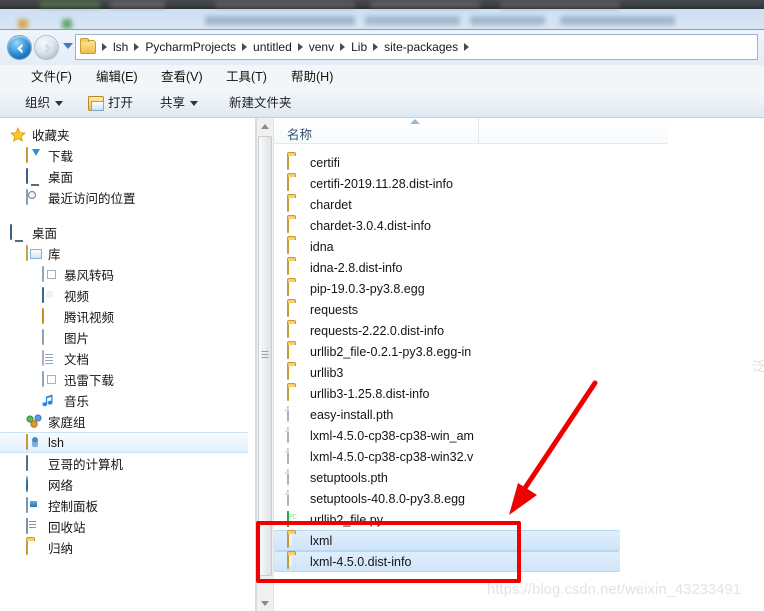  I want to click on file-list-item: lxml-4.5.0-cp38-cp38-win32.v, so click(471, 456).